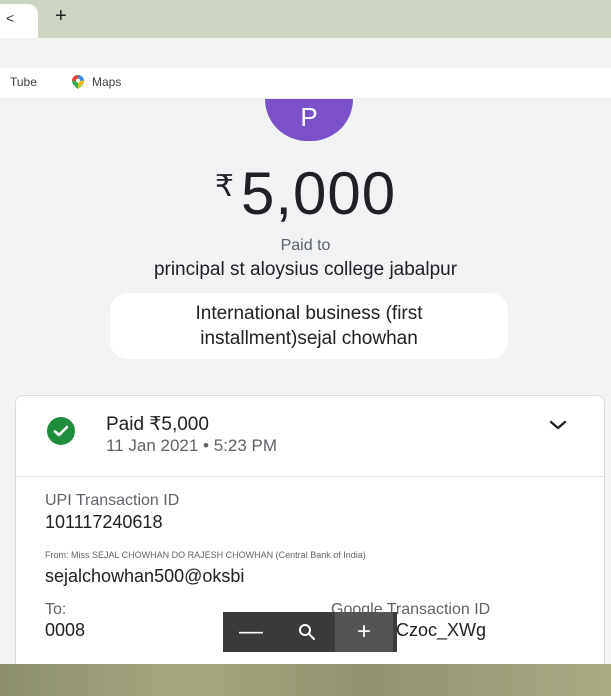 This screenshot has height=696, width=611. What do you see at coordinates (19, 21) in the screenshot?
I see `browser-tab: <` at bounding box center [19, 21].